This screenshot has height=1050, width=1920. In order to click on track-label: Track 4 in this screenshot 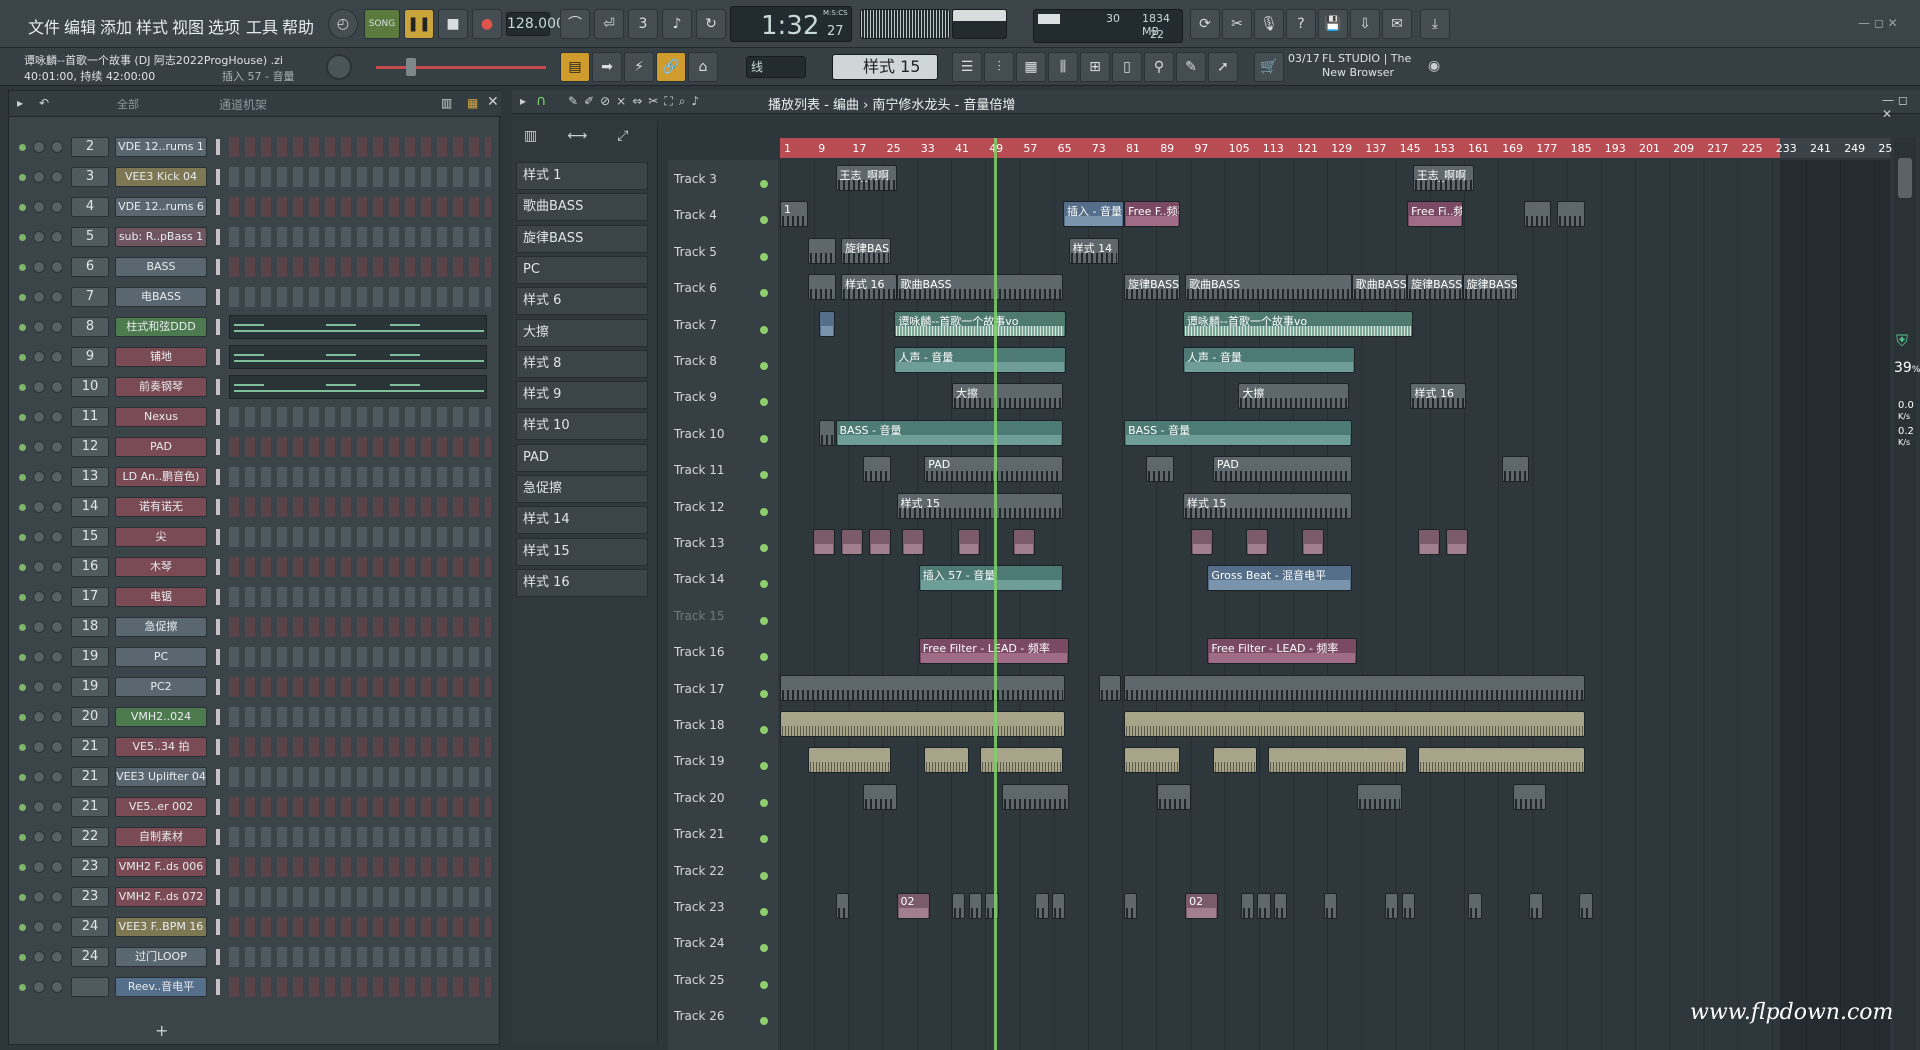, I will do `click(695, 215)`.